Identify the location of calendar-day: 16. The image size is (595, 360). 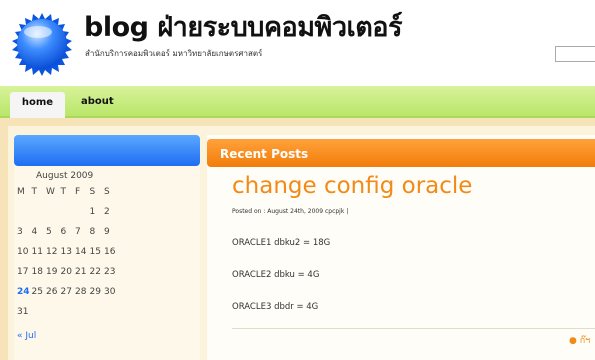
(110, 252).